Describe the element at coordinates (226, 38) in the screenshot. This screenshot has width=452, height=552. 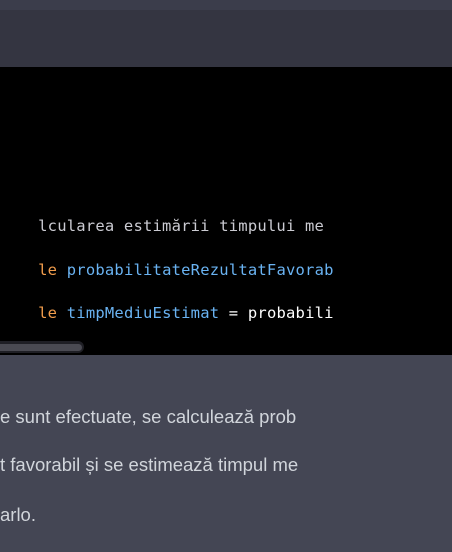
I see `code-block-header` at that location.